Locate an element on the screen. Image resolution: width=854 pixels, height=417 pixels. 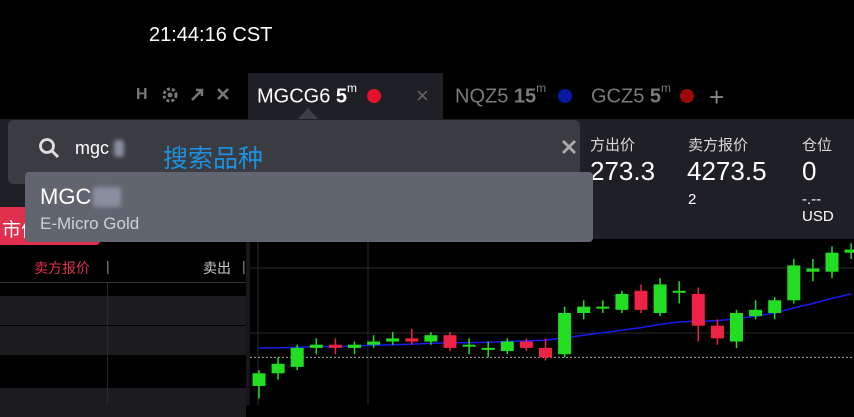
ask-size: 2 is located at coordinates (692, 199).